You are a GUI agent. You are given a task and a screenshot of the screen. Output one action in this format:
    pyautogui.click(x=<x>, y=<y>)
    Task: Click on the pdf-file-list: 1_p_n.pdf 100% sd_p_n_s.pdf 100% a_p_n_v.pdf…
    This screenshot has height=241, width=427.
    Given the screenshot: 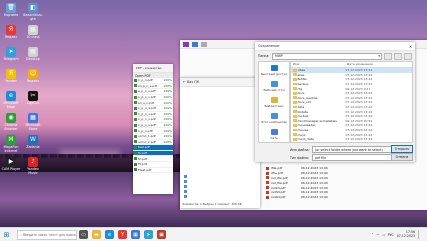 What is the action you would take?
    pyautogui.click(x=153, y=126)
    